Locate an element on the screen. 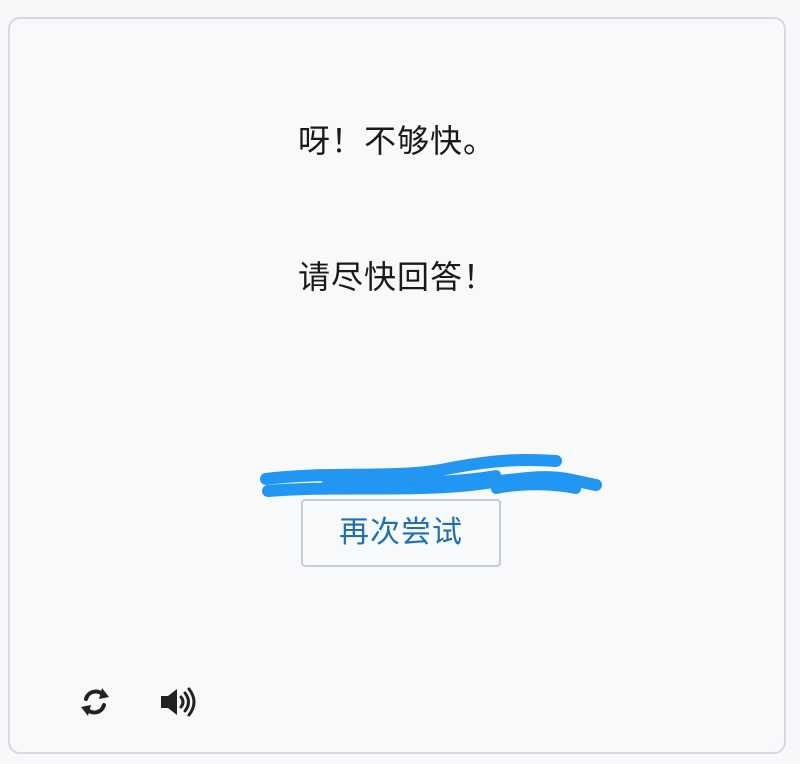 The image size is (800, 764). hurry-message: 请尽快回答！ is located at coordinates (396, 277).